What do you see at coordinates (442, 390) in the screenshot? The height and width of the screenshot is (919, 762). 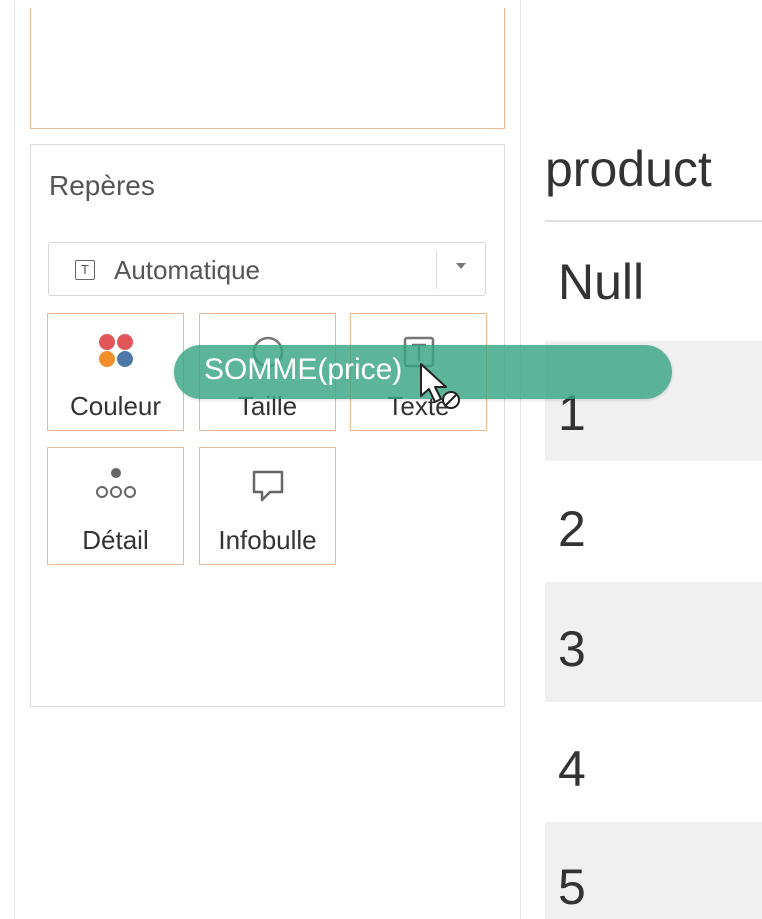 I see `mouse-cursor-icon` at bounding box center [442, 390].